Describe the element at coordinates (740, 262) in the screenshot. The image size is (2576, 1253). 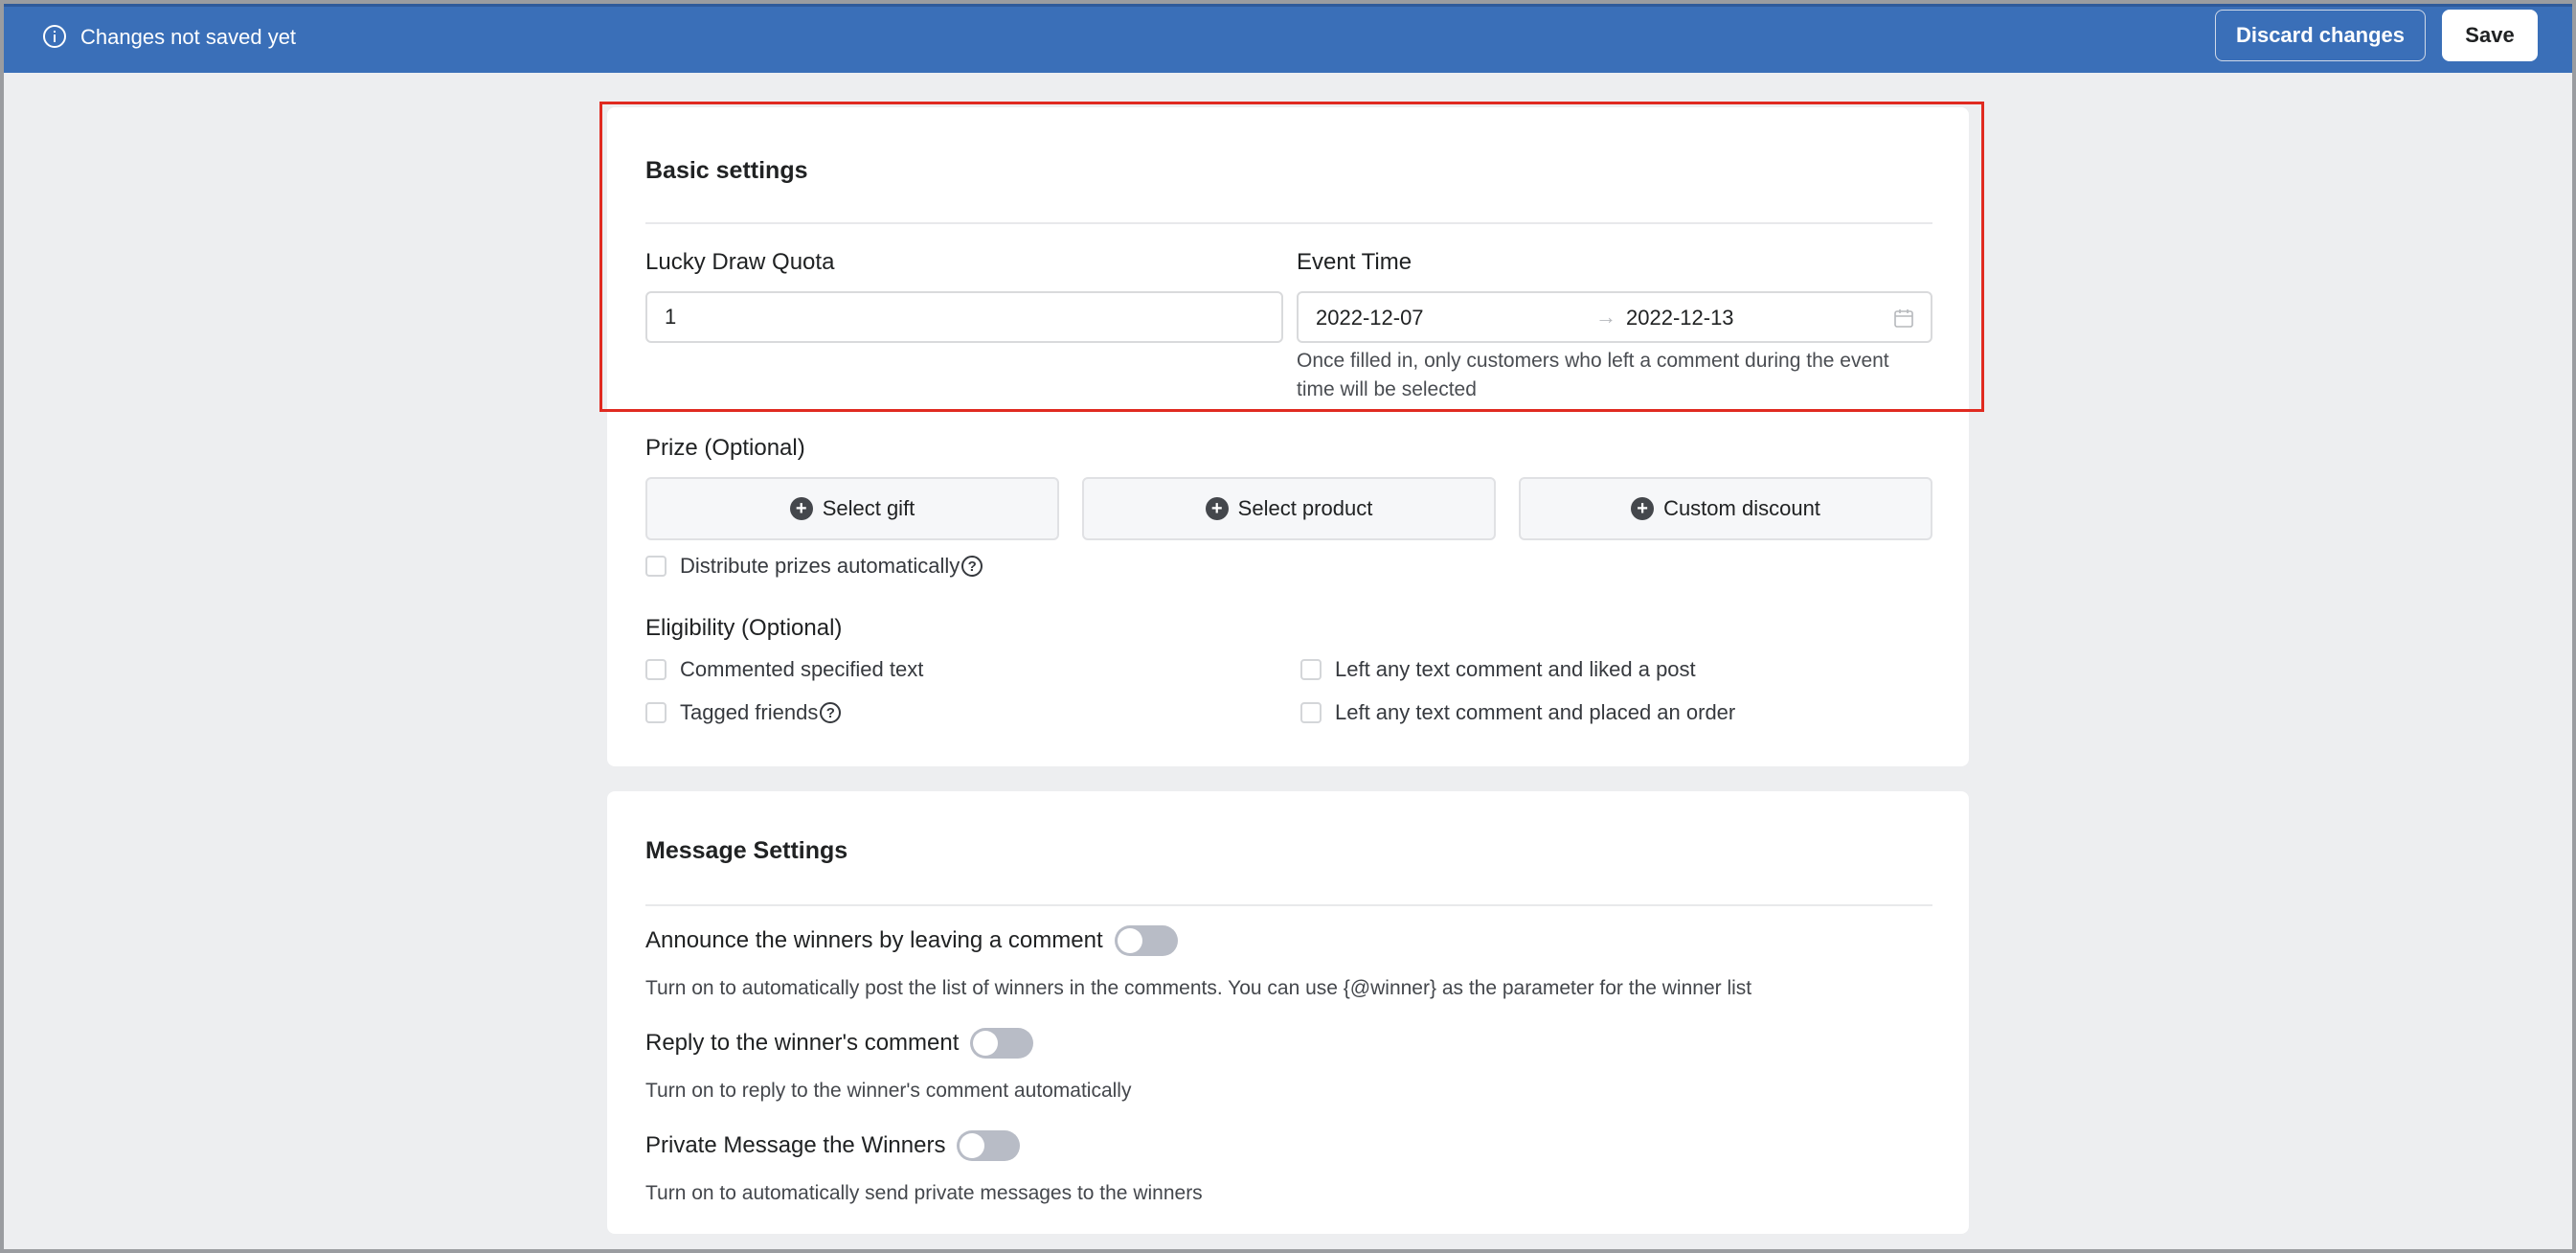
I see `lucky-draw-quota-label: Lucky Draw Quota` at that location.